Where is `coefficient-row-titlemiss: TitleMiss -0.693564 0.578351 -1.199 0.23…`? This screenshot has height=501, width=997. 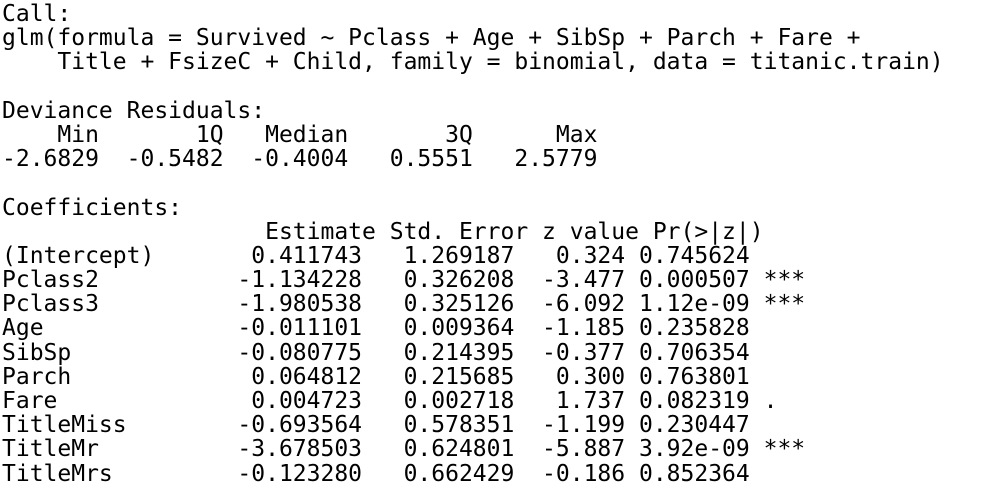 coefficient-row-titlemiss: TitleMiss -0.693564 0.578351 -1.199 0.23… is located at coordinates (404, 425).